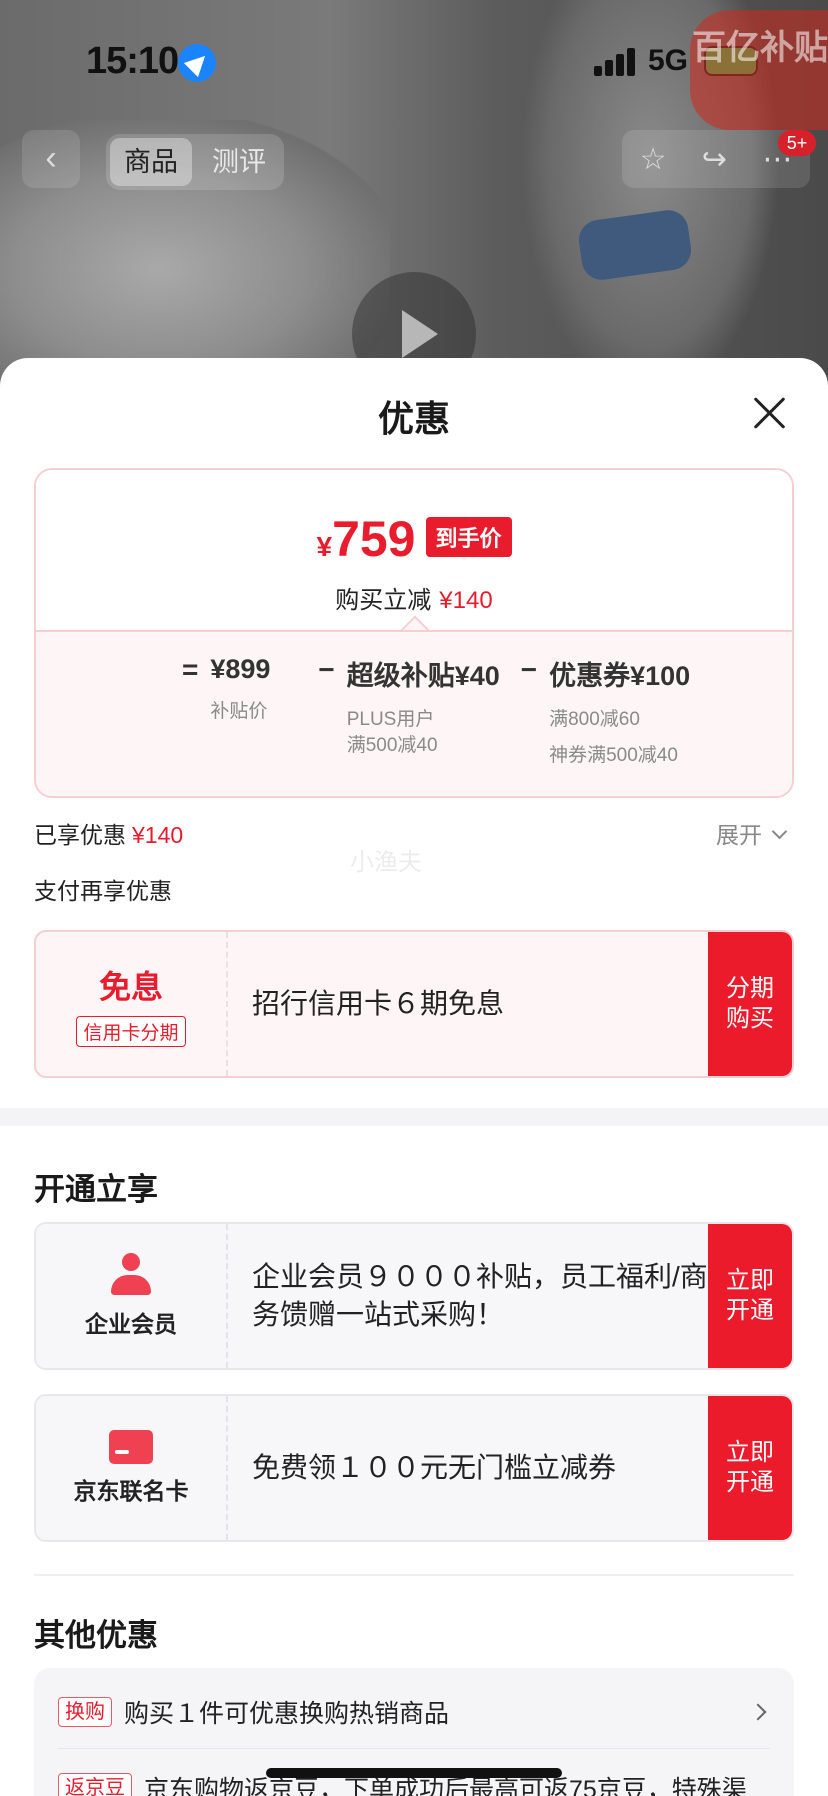  Describe the element at coordinates (80, 835) in the screenshot. I see `enjoyed-label: 已享优惠` at that location.